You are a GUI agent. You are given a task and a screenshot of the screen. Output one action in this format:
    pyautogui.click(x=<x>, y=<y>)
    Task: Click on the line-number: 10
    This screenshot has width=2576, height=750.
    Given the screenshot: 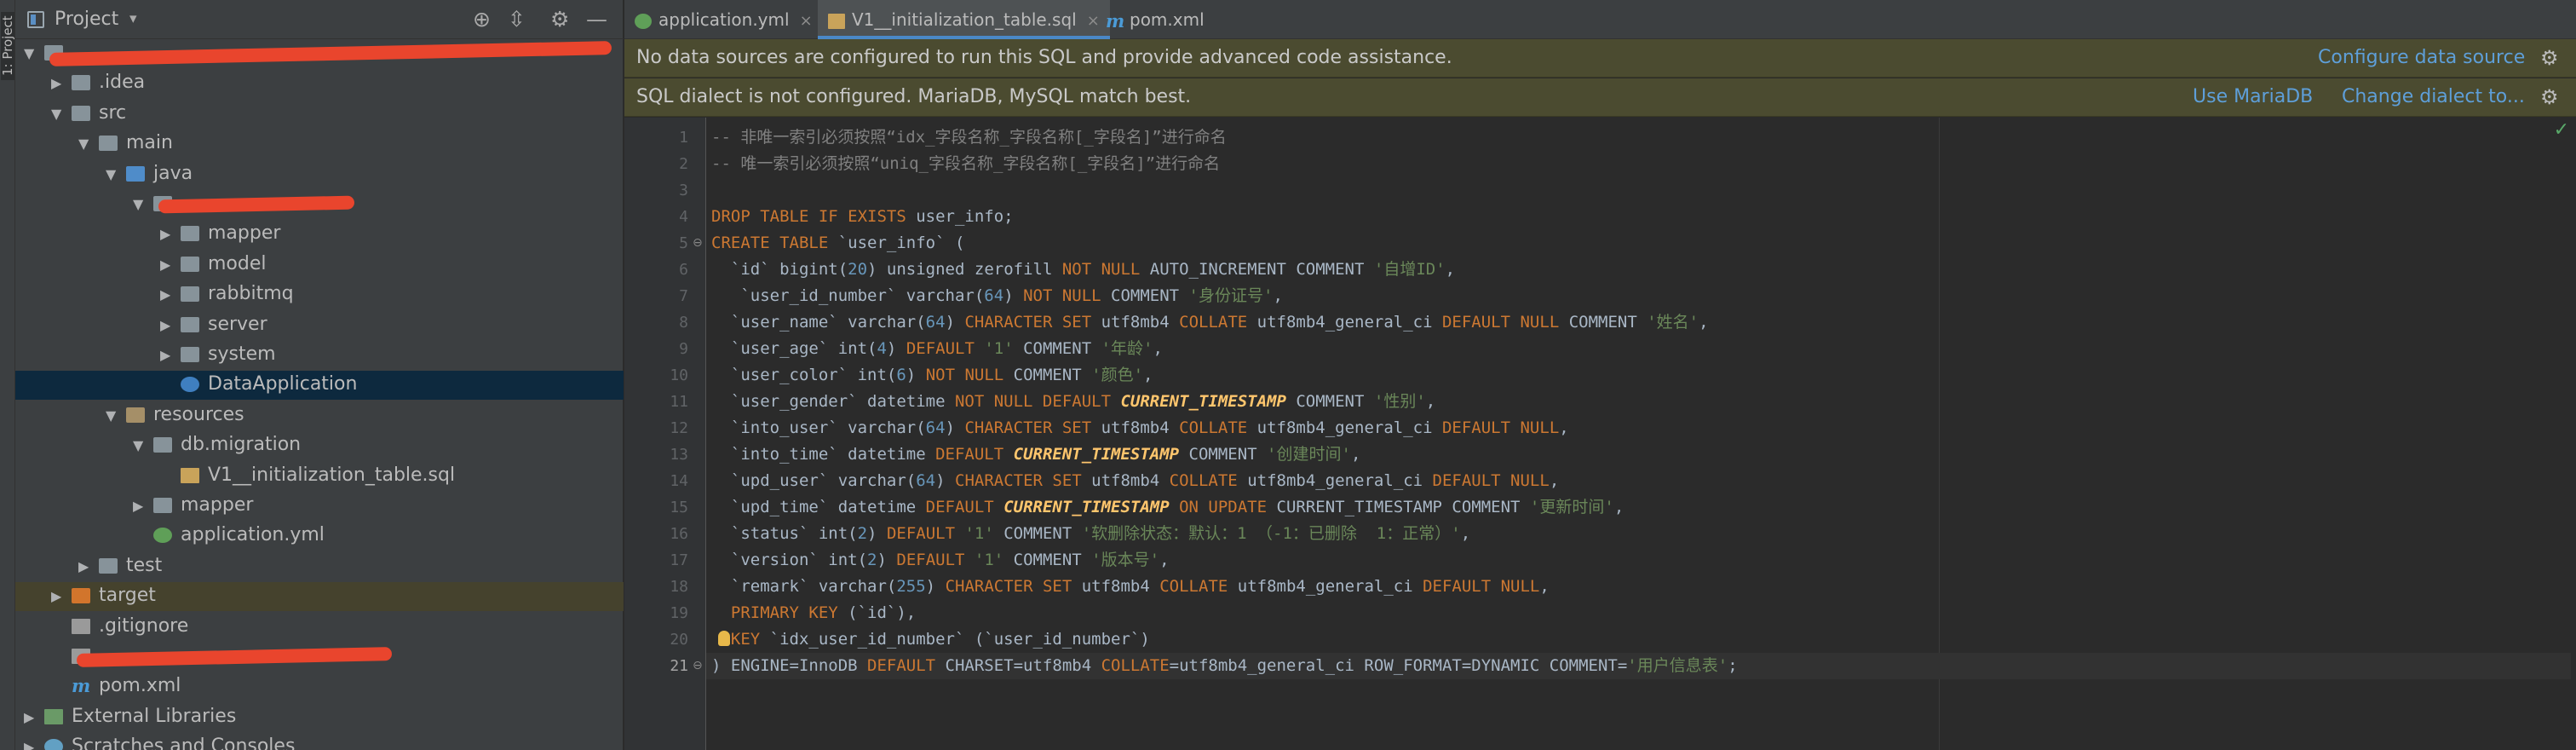 What is the action you would take?
    pyautogui.click(x=679, y=375)
    